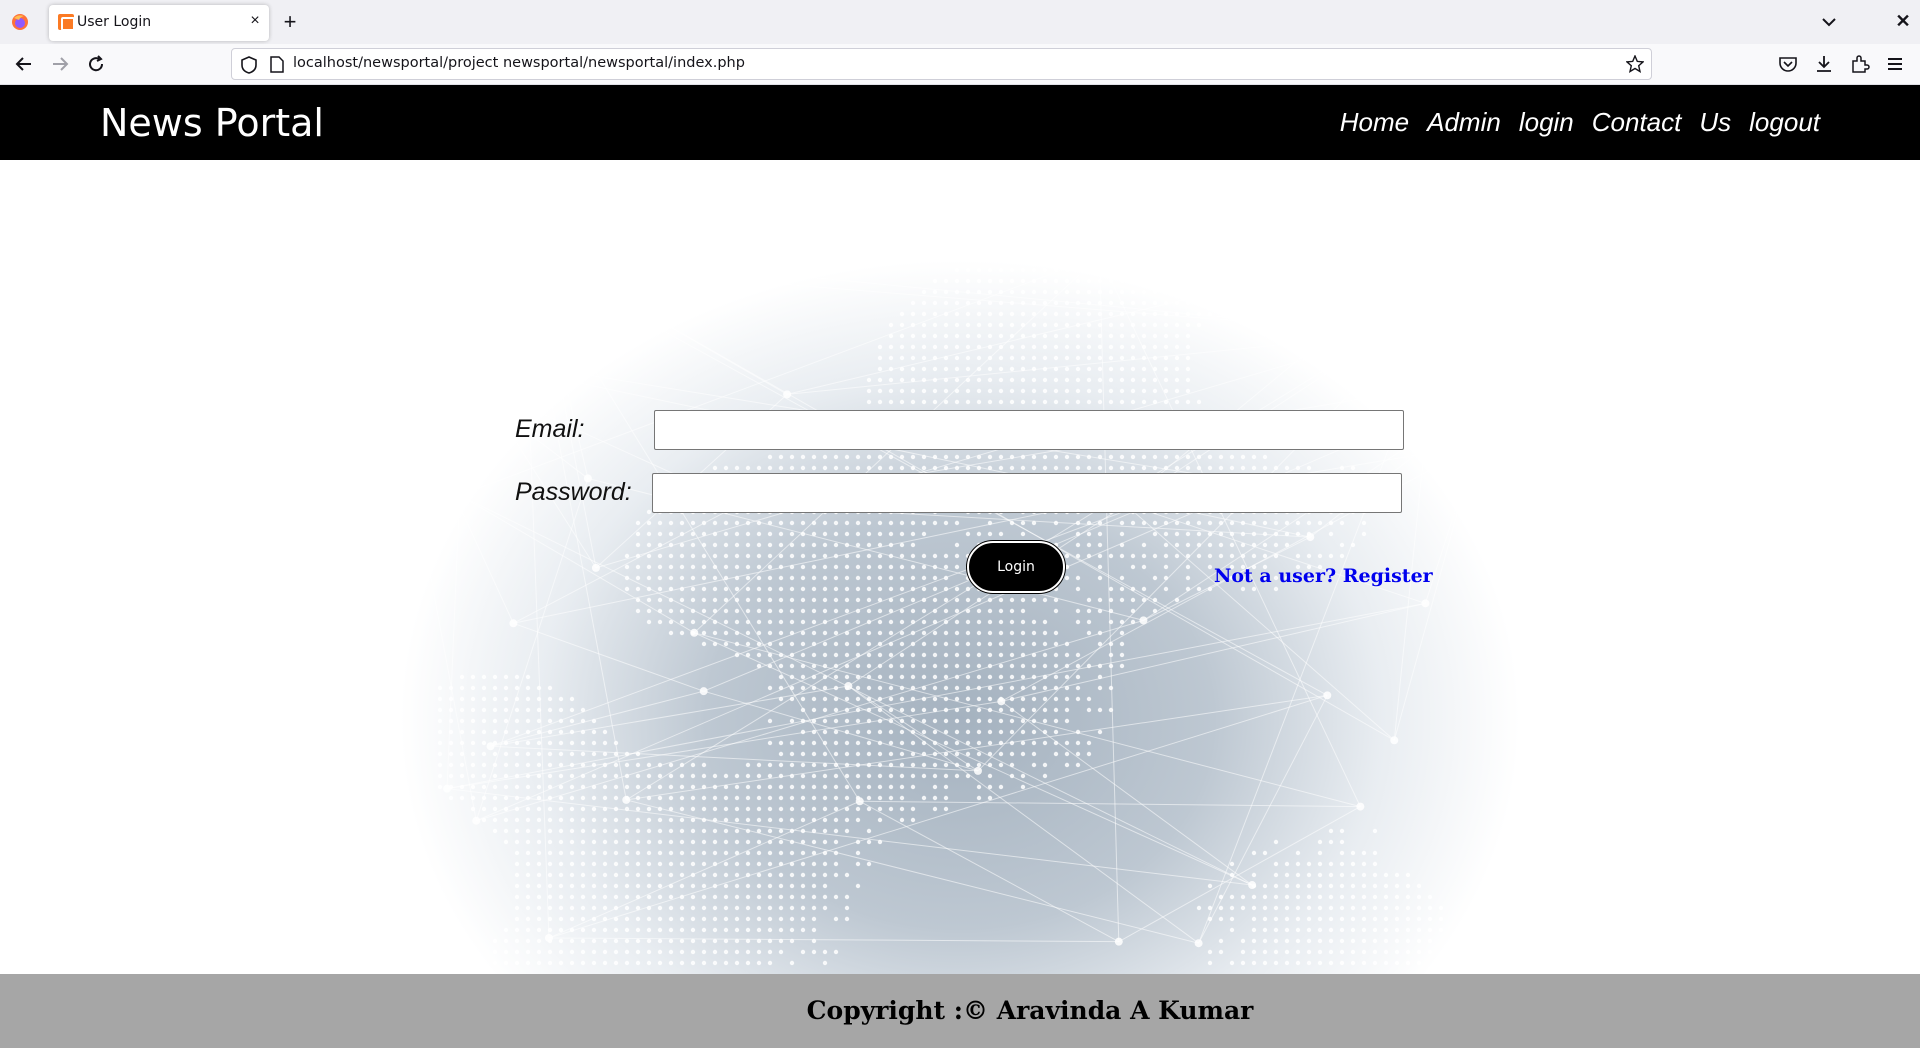 The height and width of the screenshot is (1048, 1920). Describe the element at coordinates (1829, 22) in the screenshot. I see `chevron-down-icon` at that location.